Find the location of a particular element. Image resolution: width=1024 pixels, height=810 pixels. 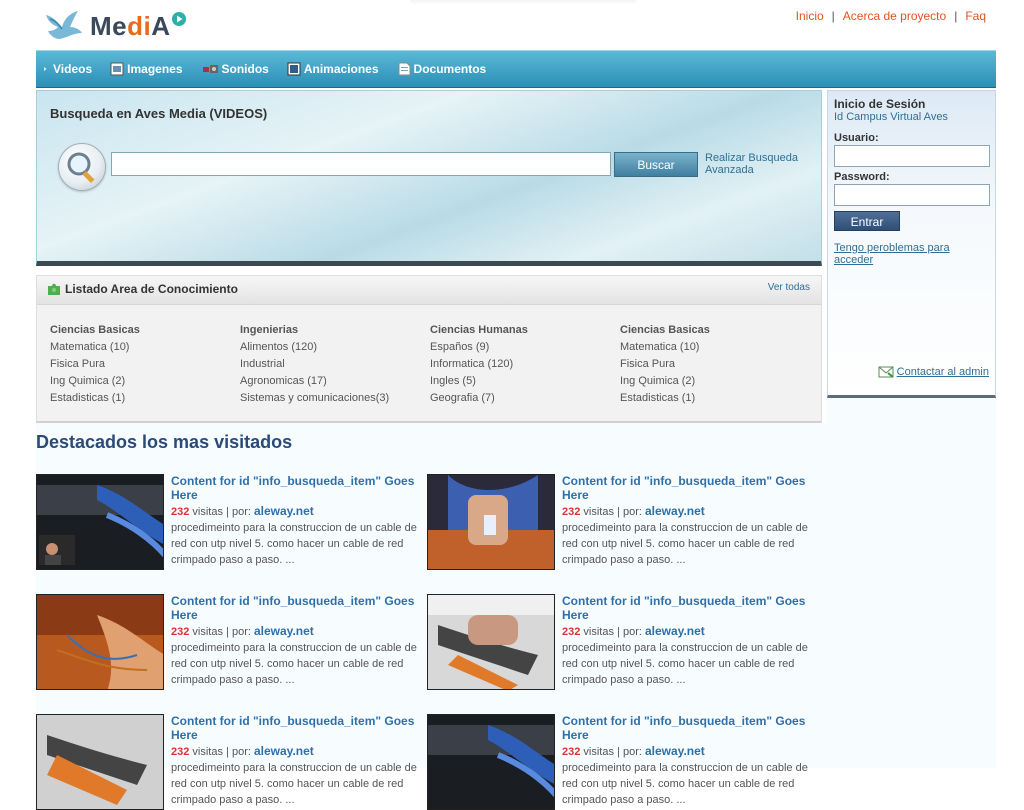

area-column-heading: Ingenierias is located at coordinates (314, 330).